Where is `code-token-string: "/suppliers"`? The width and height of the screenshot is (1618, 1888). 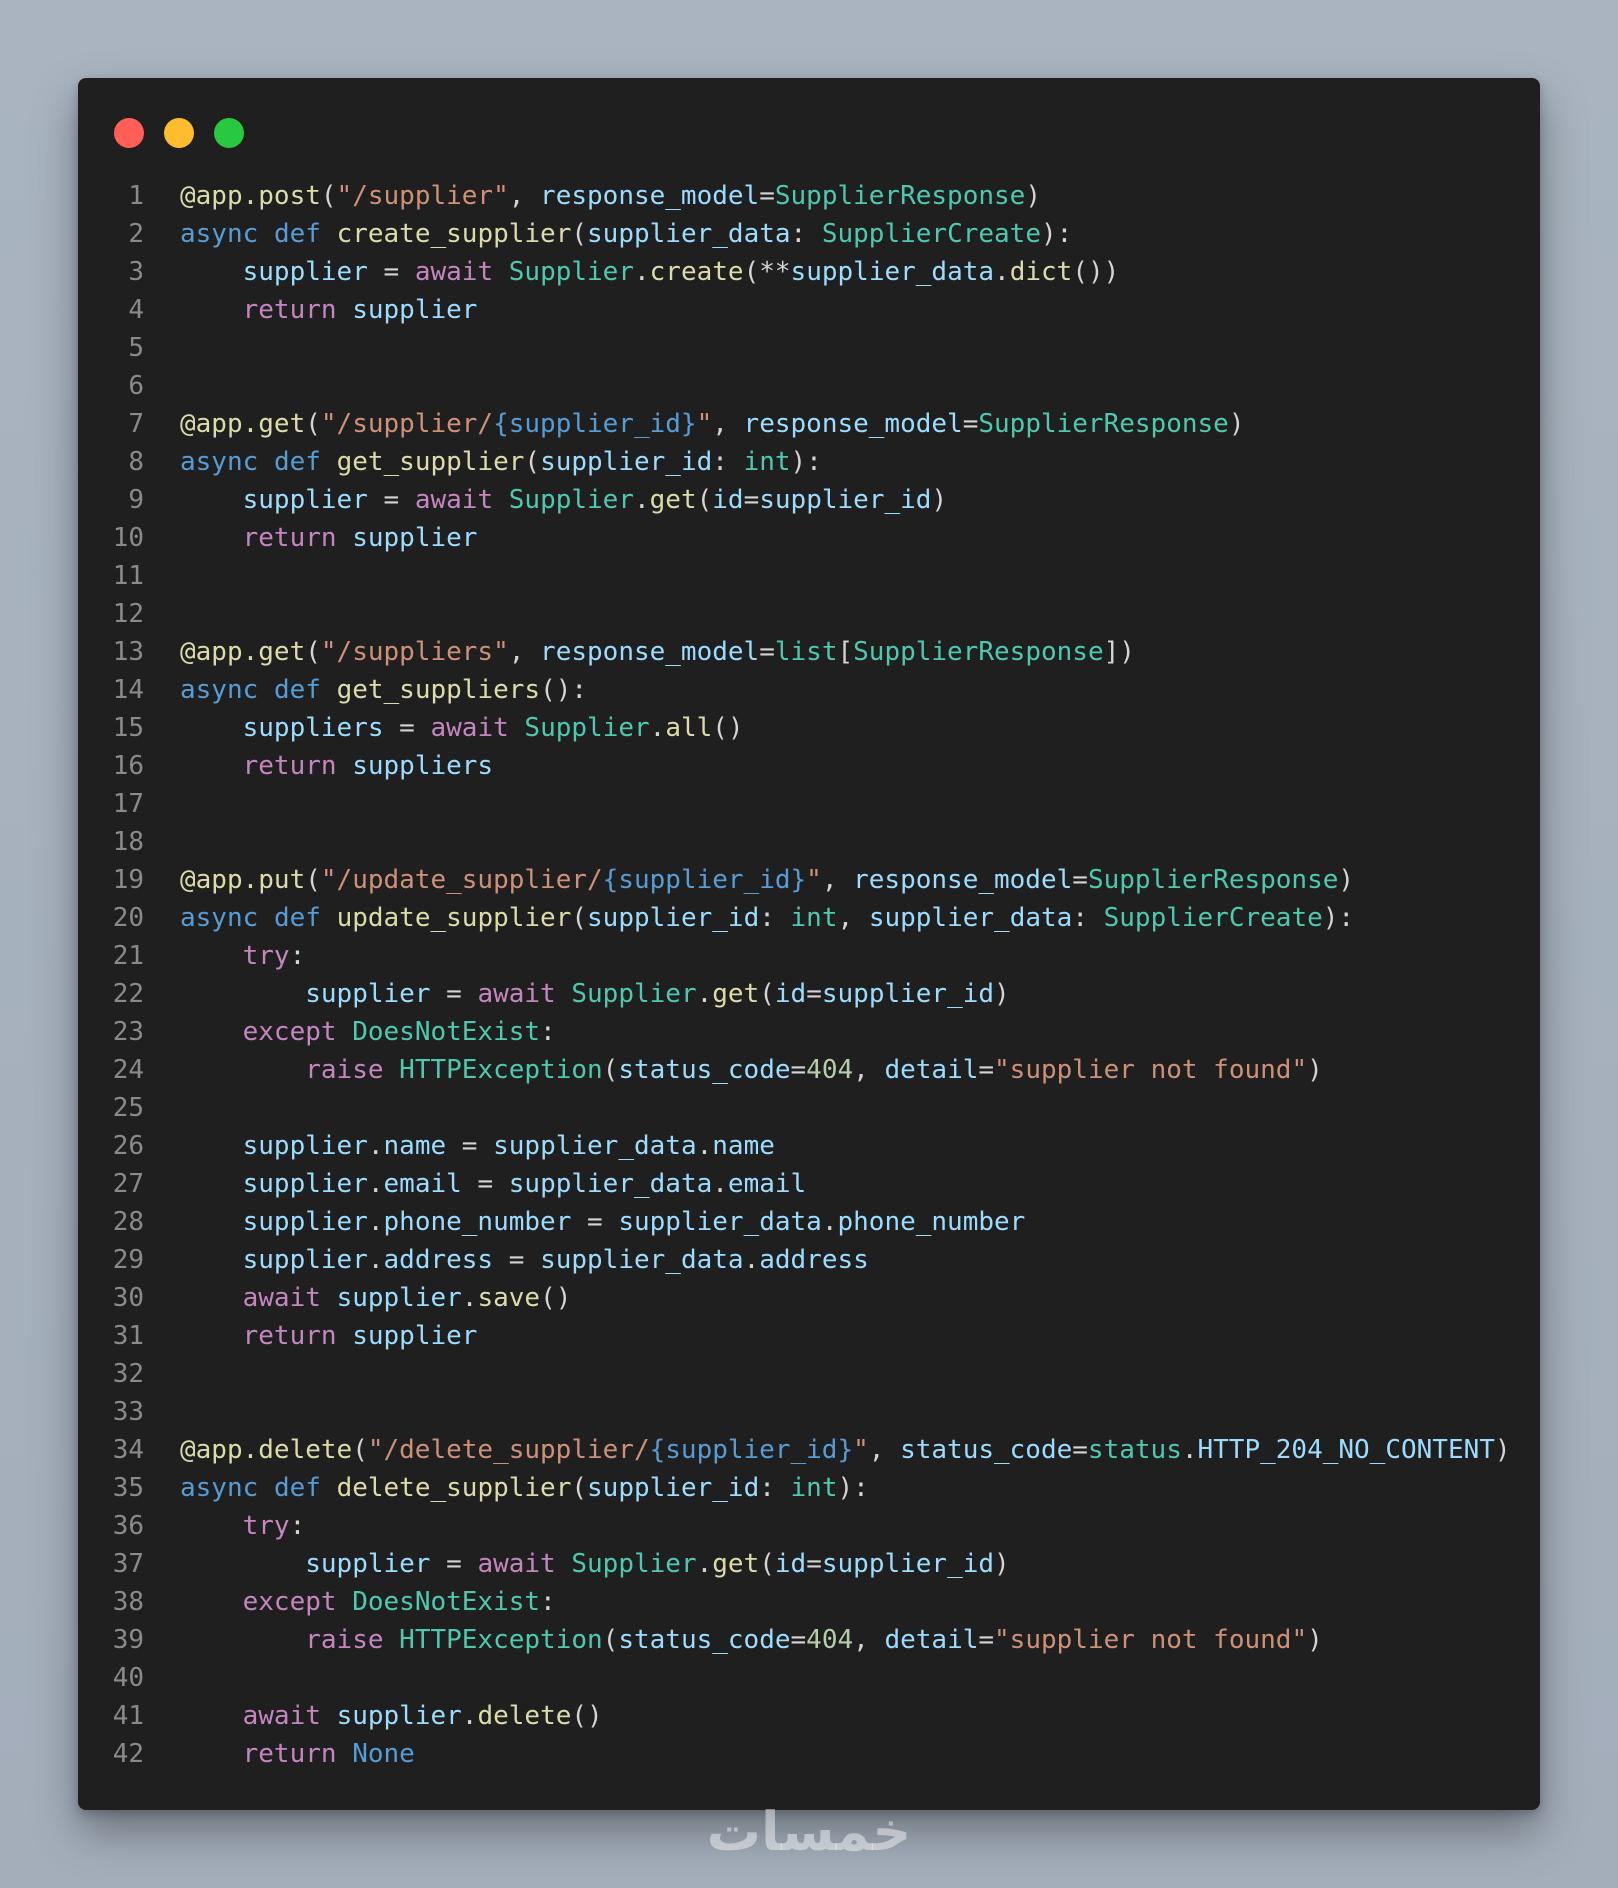
code-token-string: "/suppliers" is located at coordinates (414, 652).